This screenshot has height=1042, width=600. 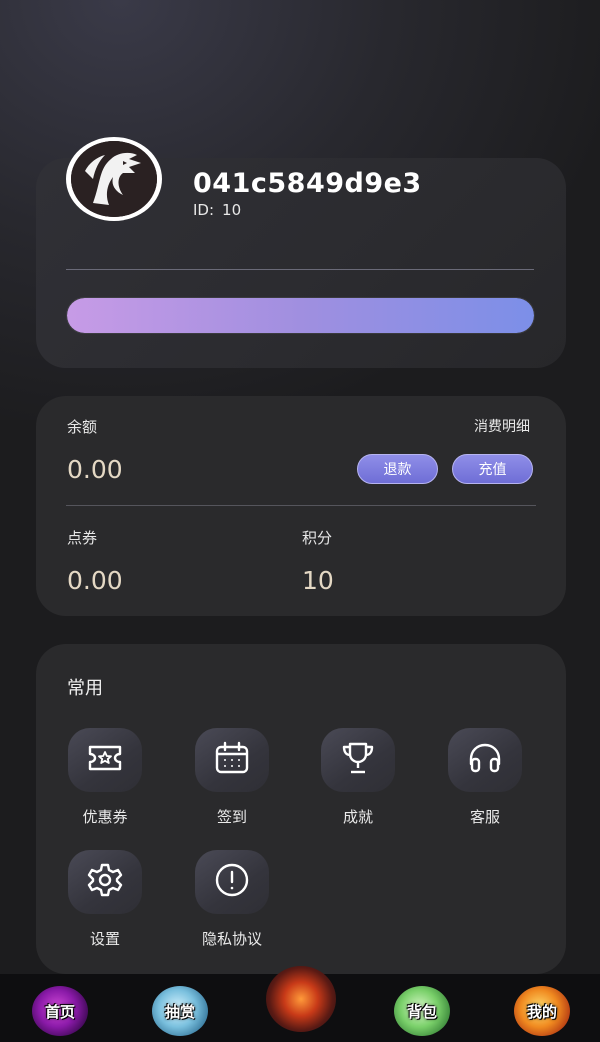 What do you see at coordinates (104, 939) in the screenshot?
I see `settings-label: 设置` at bounding box center [104, 939].